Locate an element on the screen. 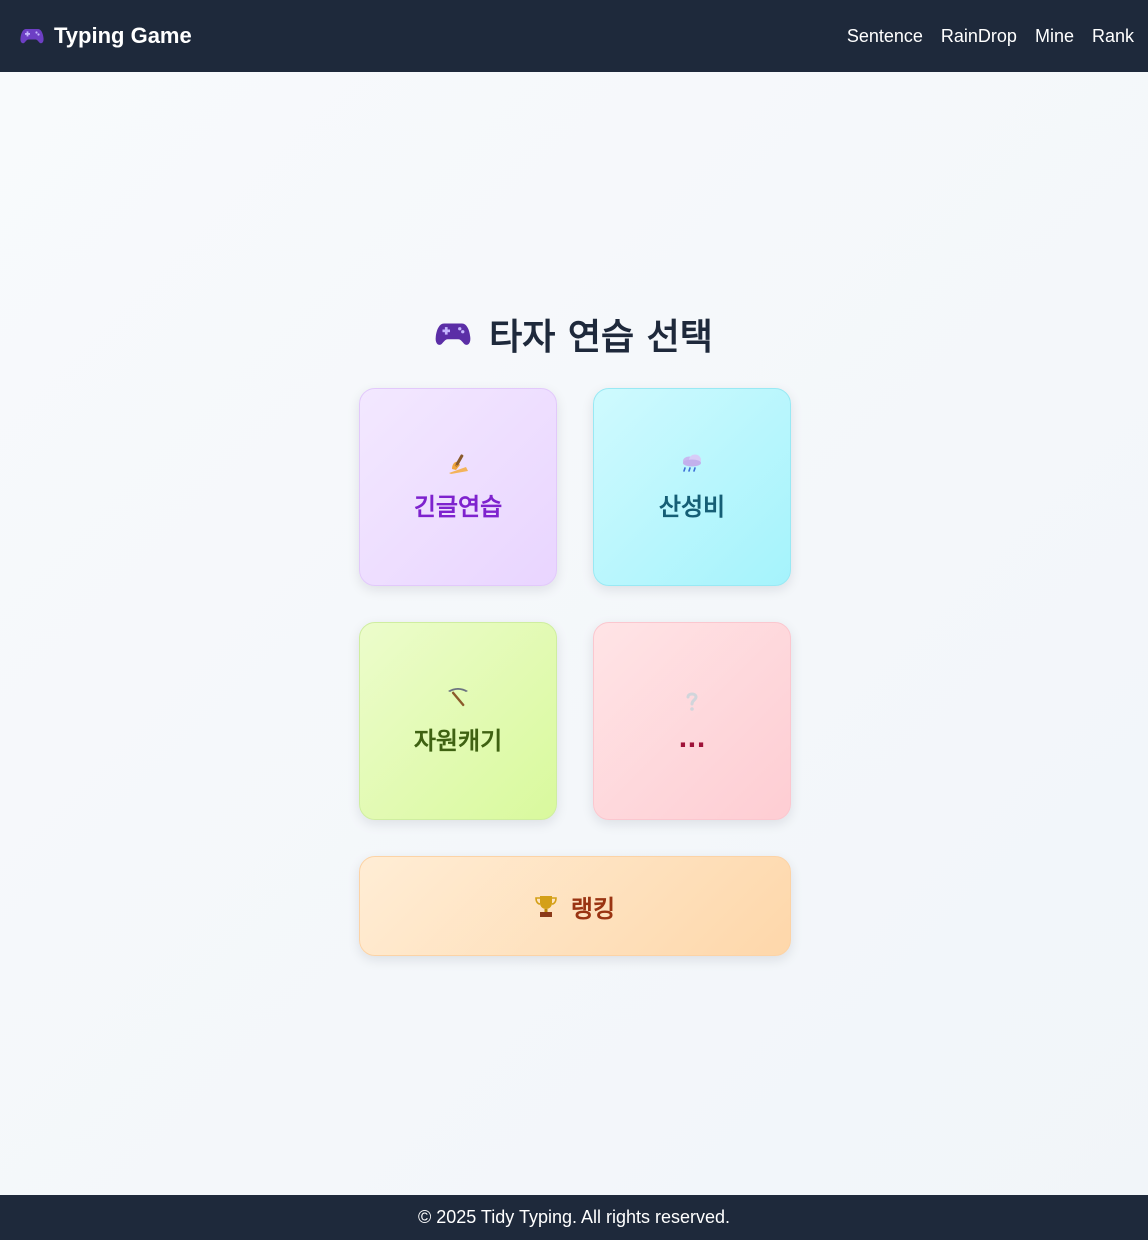  long-text-practice-card: 긴글연습 is located at coordinates (458, 487).